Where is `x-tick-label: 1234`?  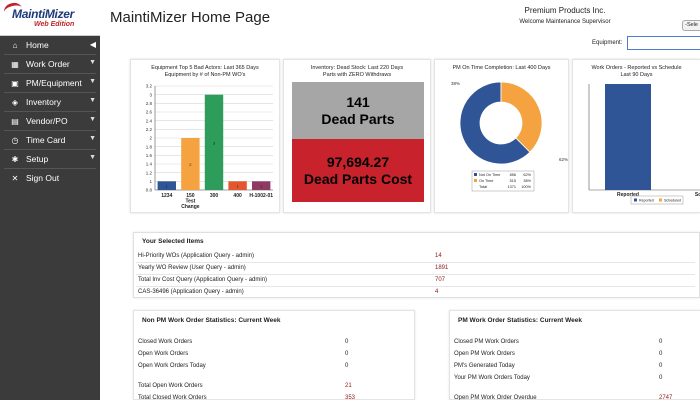
x-tick-label: 1234 is located at coordinates (166, 196).